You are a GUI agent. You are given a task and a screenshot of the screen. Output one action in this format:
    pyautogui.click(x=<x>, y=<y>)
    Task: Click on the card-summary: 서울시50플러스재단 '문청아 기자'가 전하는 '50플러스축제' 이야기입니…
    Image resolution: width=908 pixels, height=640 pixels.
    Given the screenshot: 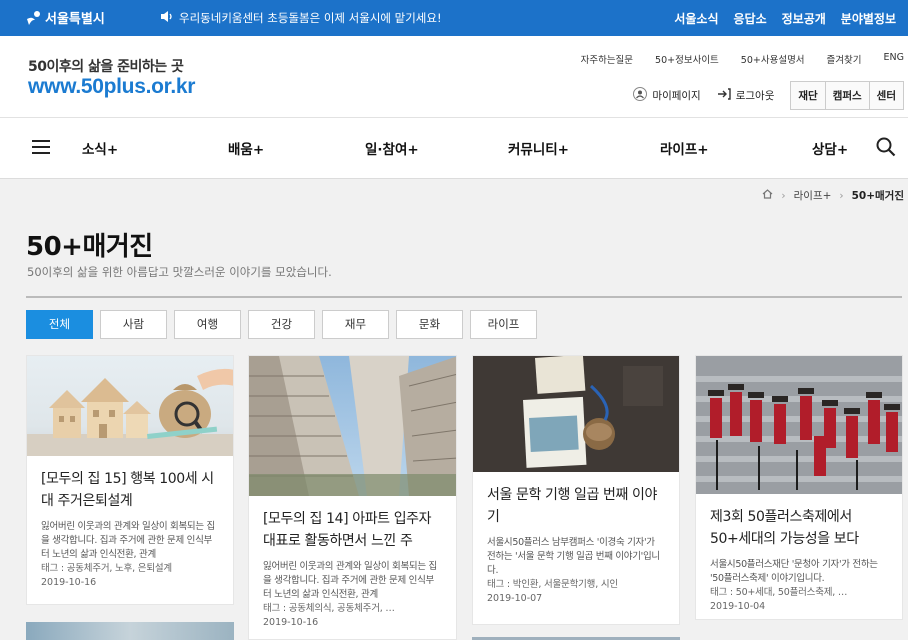 What is the action you would take?
    pyautogui.click(x=794, y=571)
    